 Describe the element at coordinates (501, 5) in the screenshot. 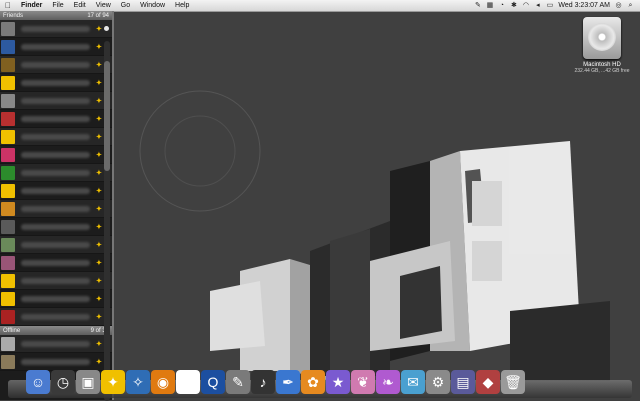

I see `timemachine-icon: ◔` at that location.